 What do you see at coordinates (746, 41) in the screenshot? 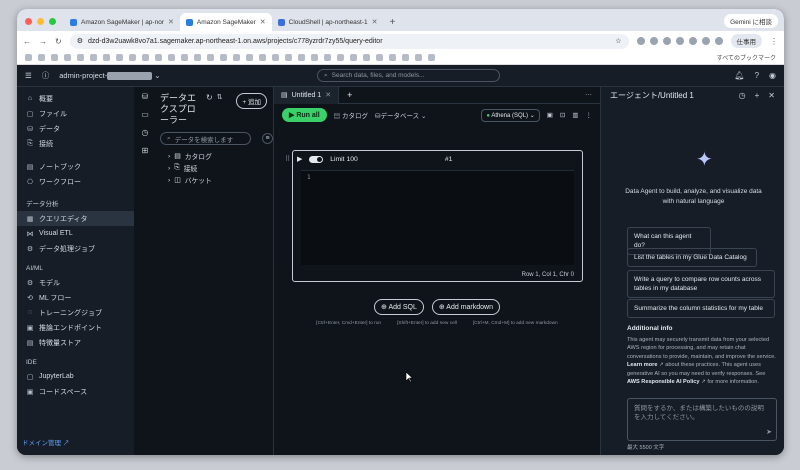
I see `profile-button: 仕事用` at bounding box center [746, 41].